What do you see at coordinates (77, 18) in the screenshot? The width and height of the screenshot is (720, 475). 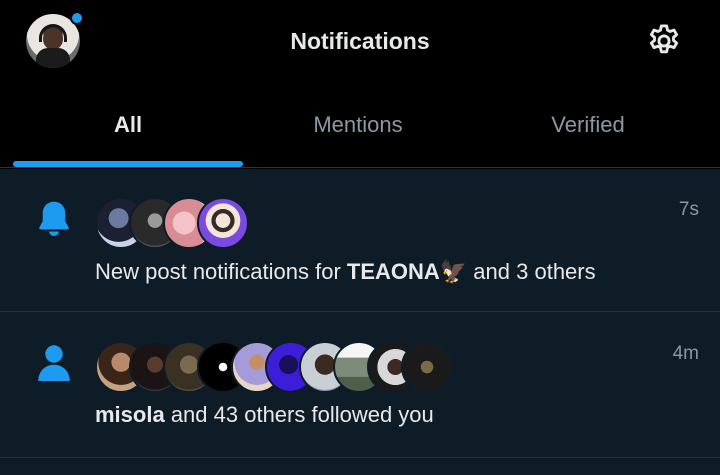 I see `unread-dot` at bounding box center [77, 18].